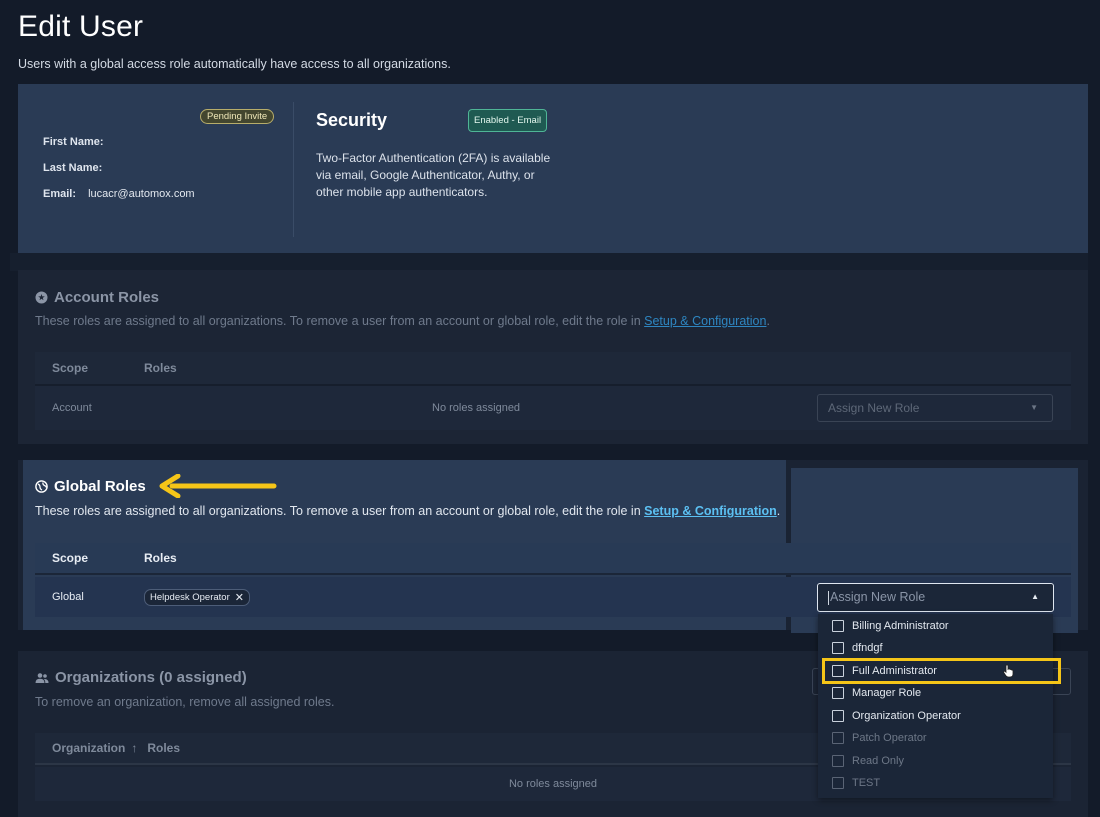  Describe the element at coordinates (293, 169) in the screenshot. I see `card-divider` at that location.